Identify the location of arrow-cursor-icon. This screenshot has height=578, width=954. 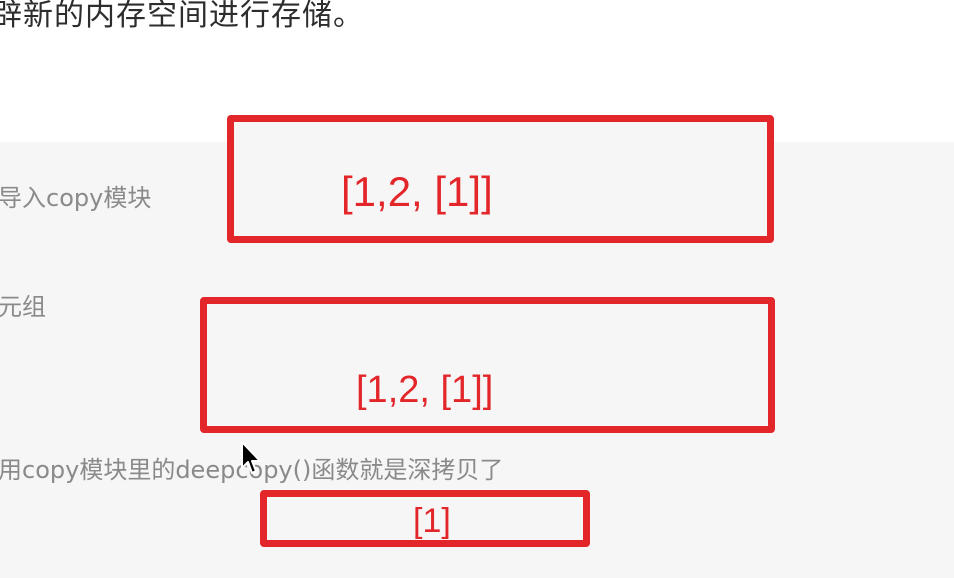
(251, 457).